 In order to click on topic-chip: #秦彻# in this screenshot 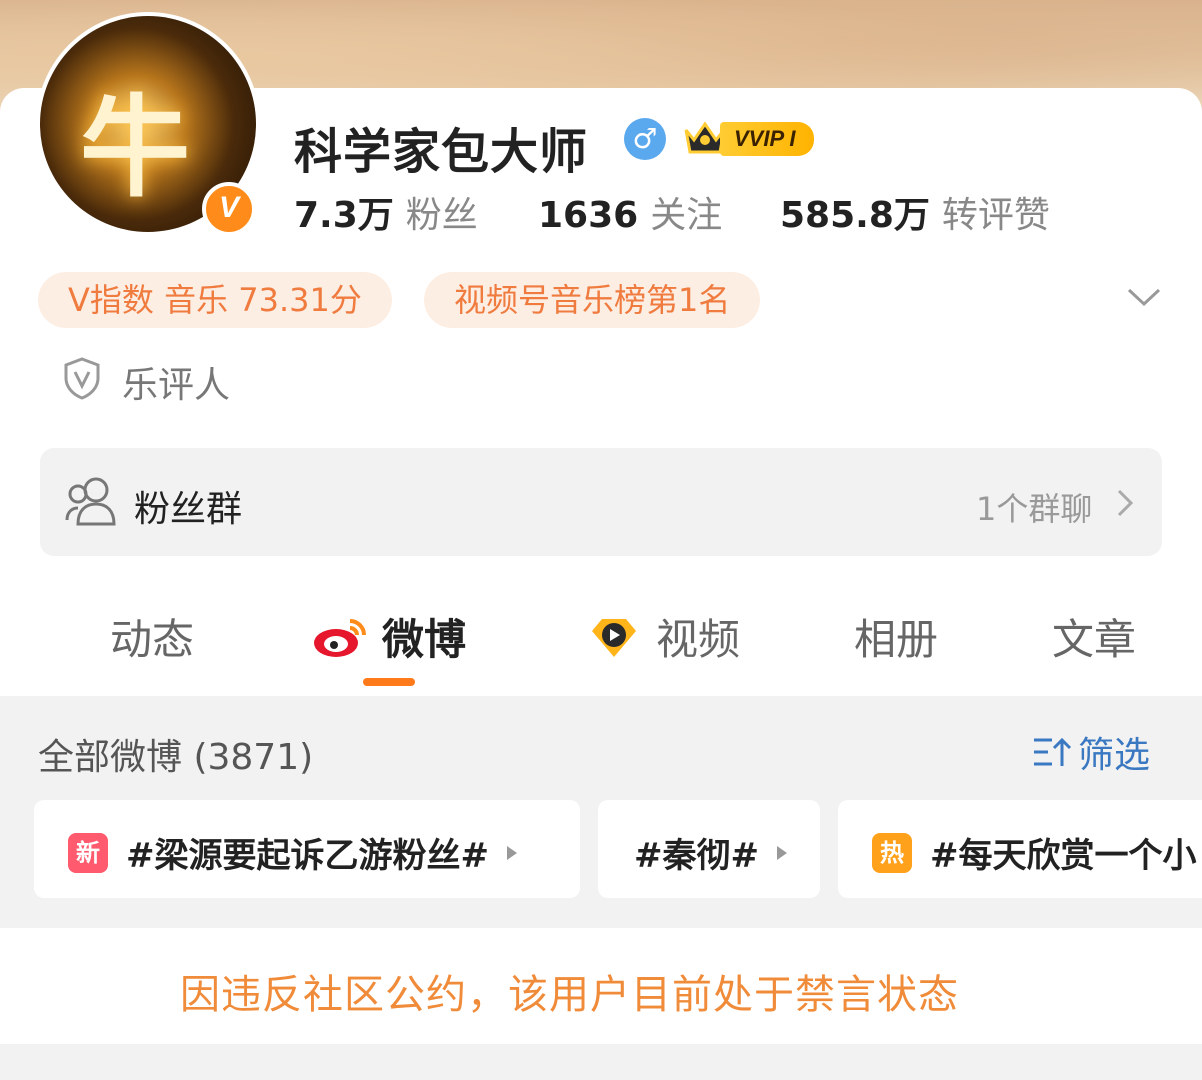, I will do `click(709, 849)`.